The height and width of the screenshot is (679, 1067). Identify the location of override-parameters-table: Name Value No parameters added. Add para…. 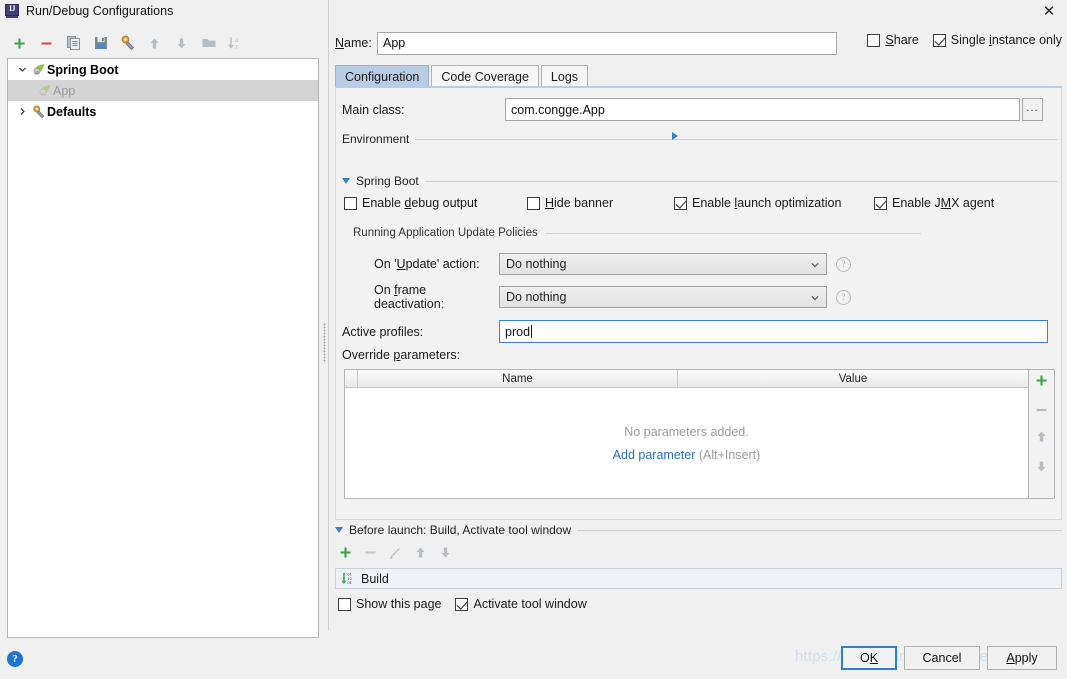
(686, 434).